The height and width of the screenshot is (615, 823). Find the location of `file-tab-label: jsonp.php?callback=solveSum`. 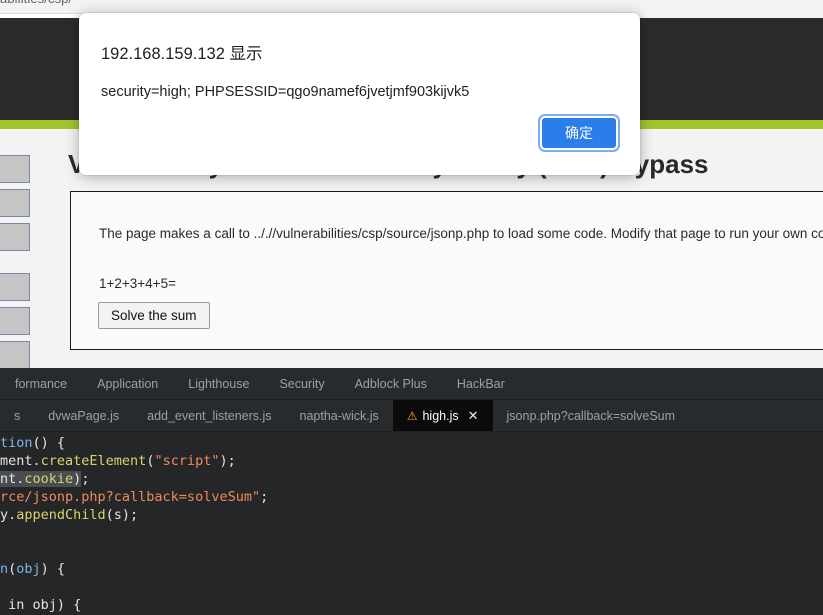

file-tab-label: jsonp.php?callback=solveSum is located at coordinates (591, 415).